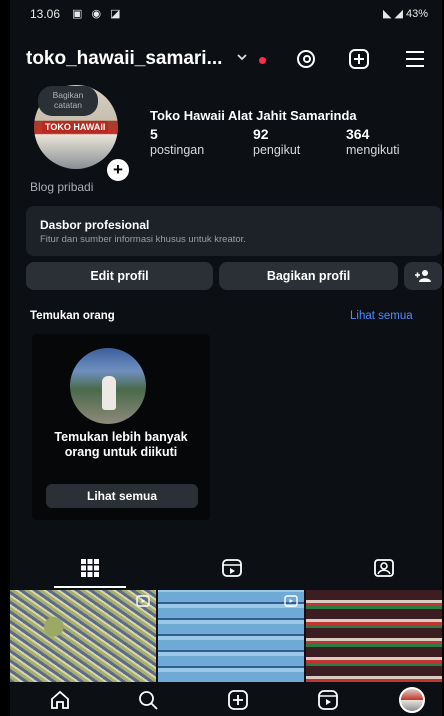 The width and height of the screenshot is (444, 716). Describe the element at coordinates (62, 187) in the screenshot. I see `profile-category: Blog pribadi` at that location.